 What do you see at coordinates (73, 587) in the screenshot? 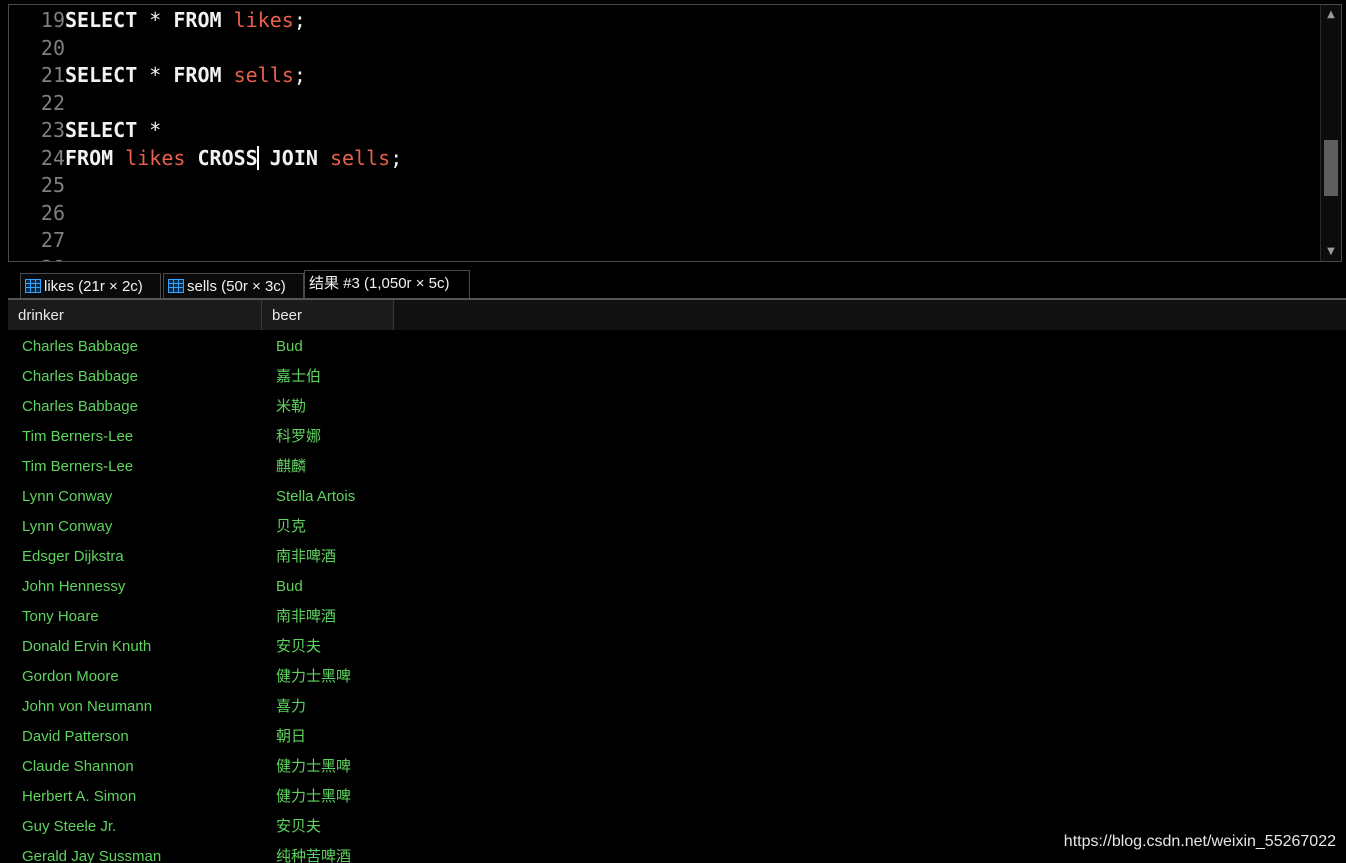
I see `cell-drinker: John Hennessy` at bounding box center [73, 587].